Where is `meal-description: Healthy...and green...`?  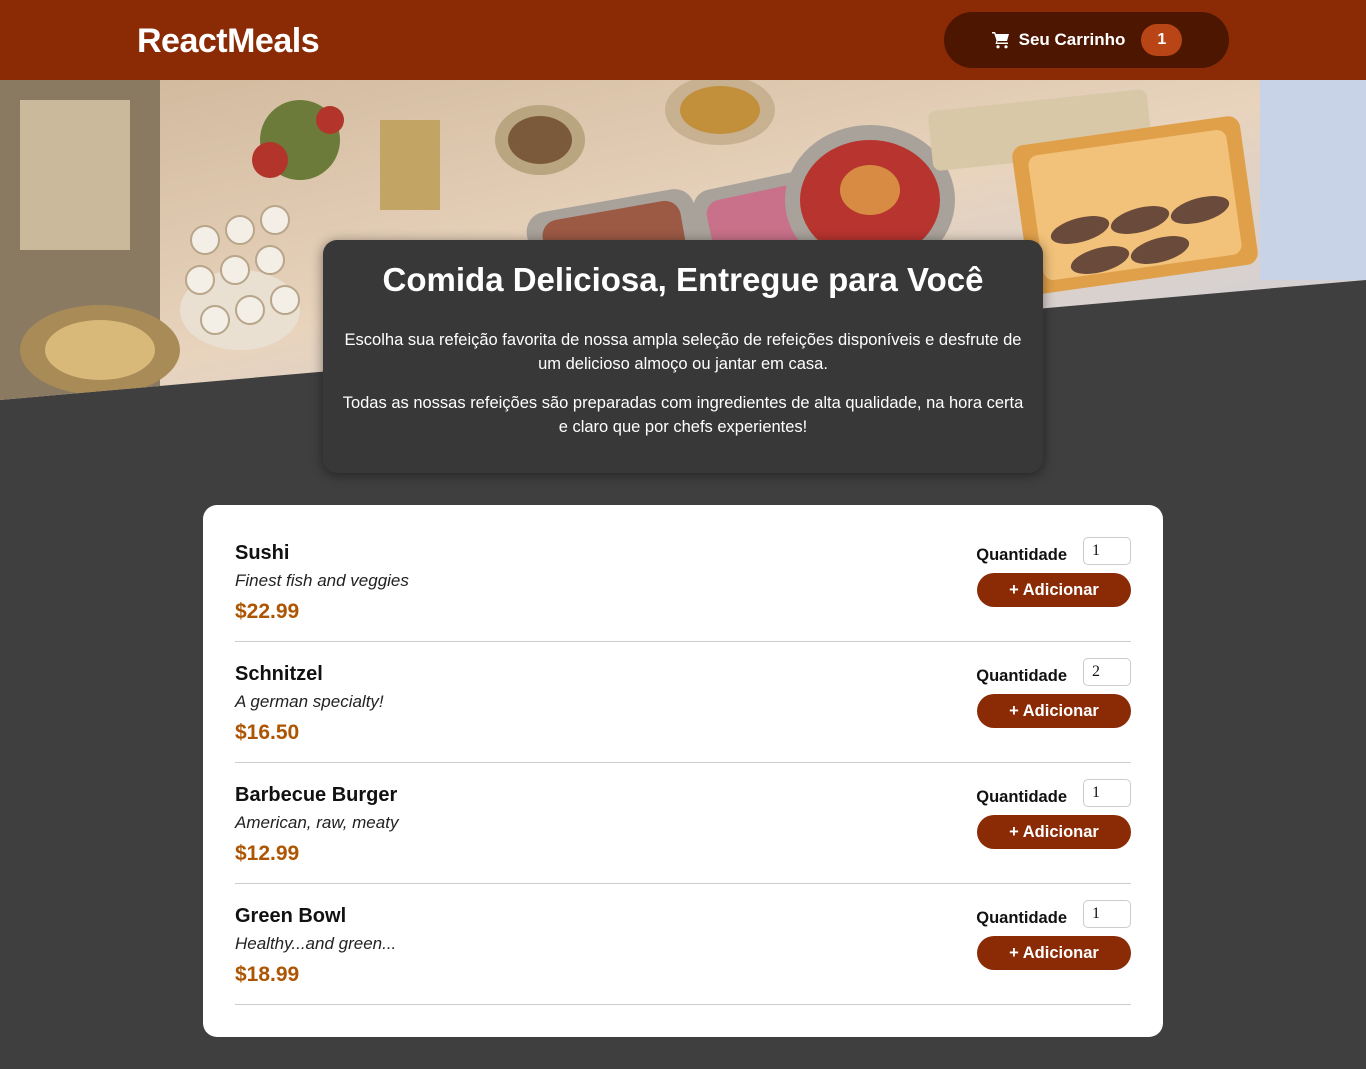 meal-description: Healthy...and green... is located at coordinates (316, 943).